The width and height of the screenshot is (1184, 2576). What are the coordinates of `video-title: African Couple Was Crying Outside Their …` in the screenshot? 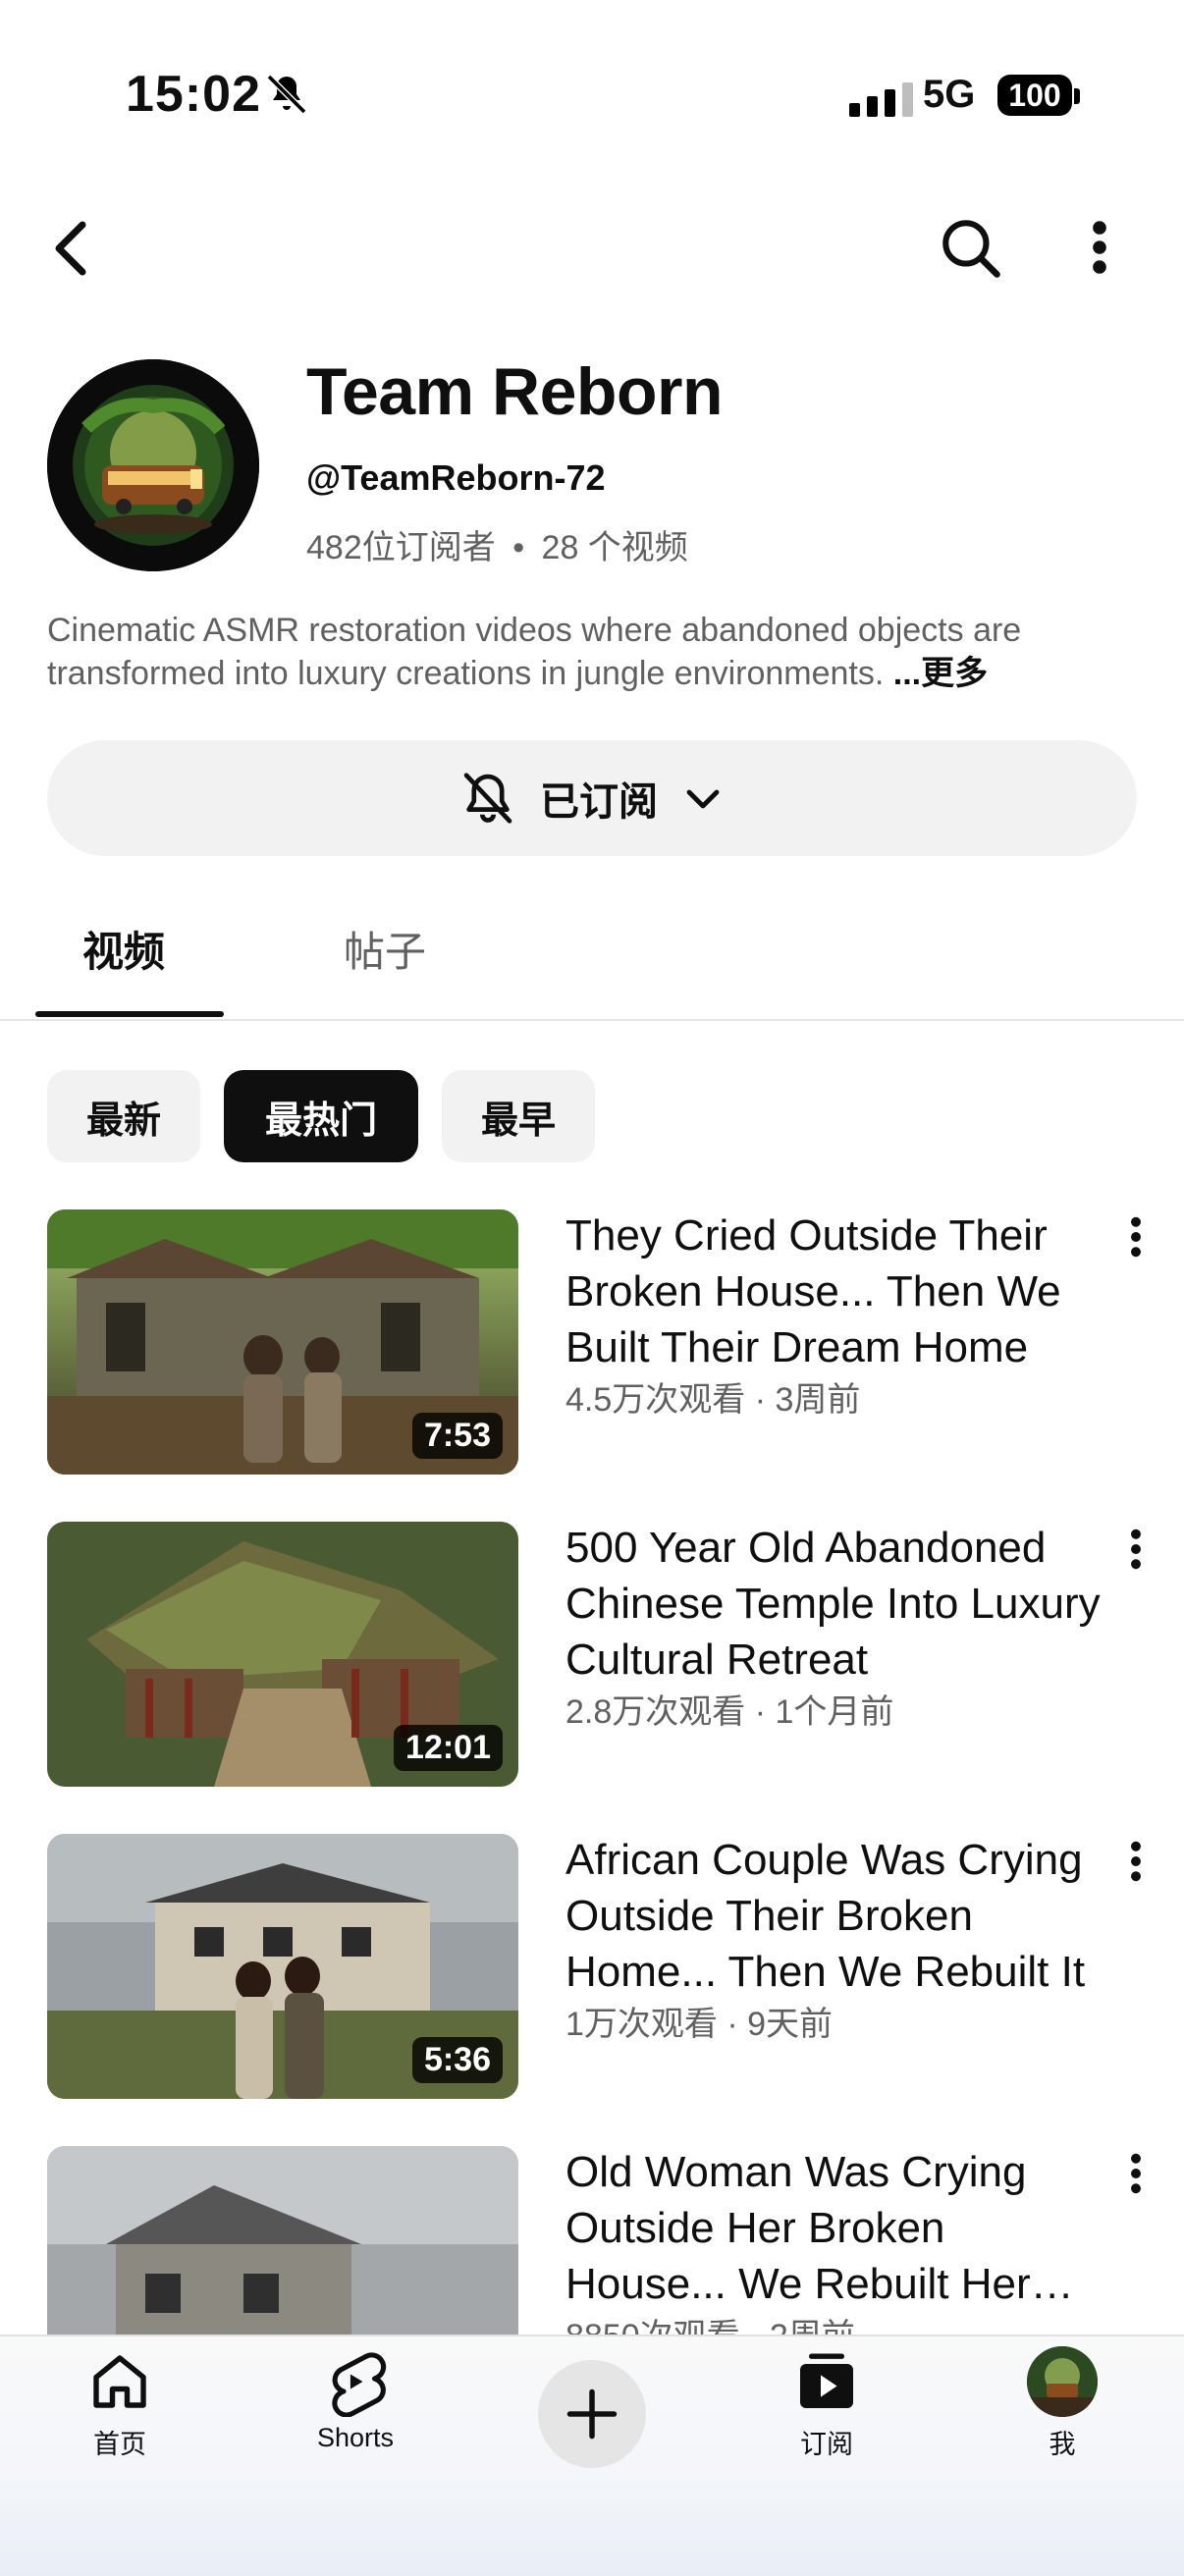 It's located at (835, 1916).